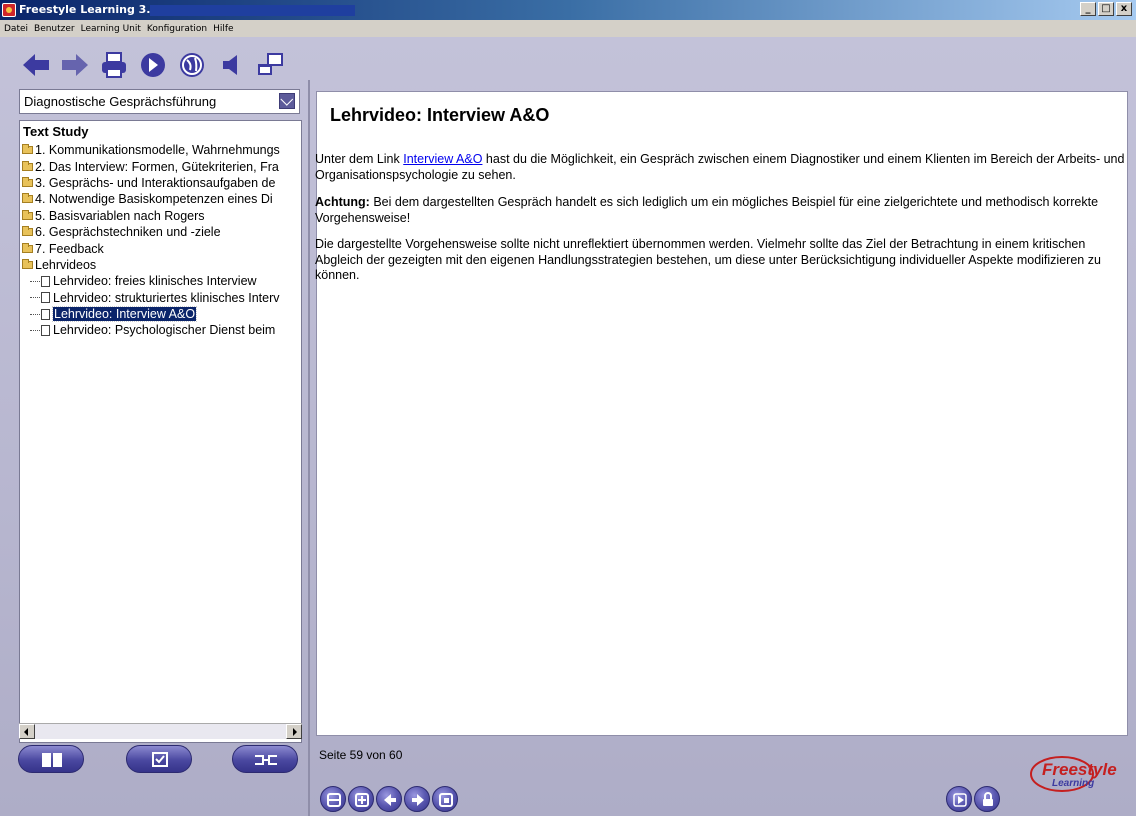  What do you see at coordinates (1106, 9) in the screenshot?
I see `maximize-button: □` at bounding box center [1106, 9].